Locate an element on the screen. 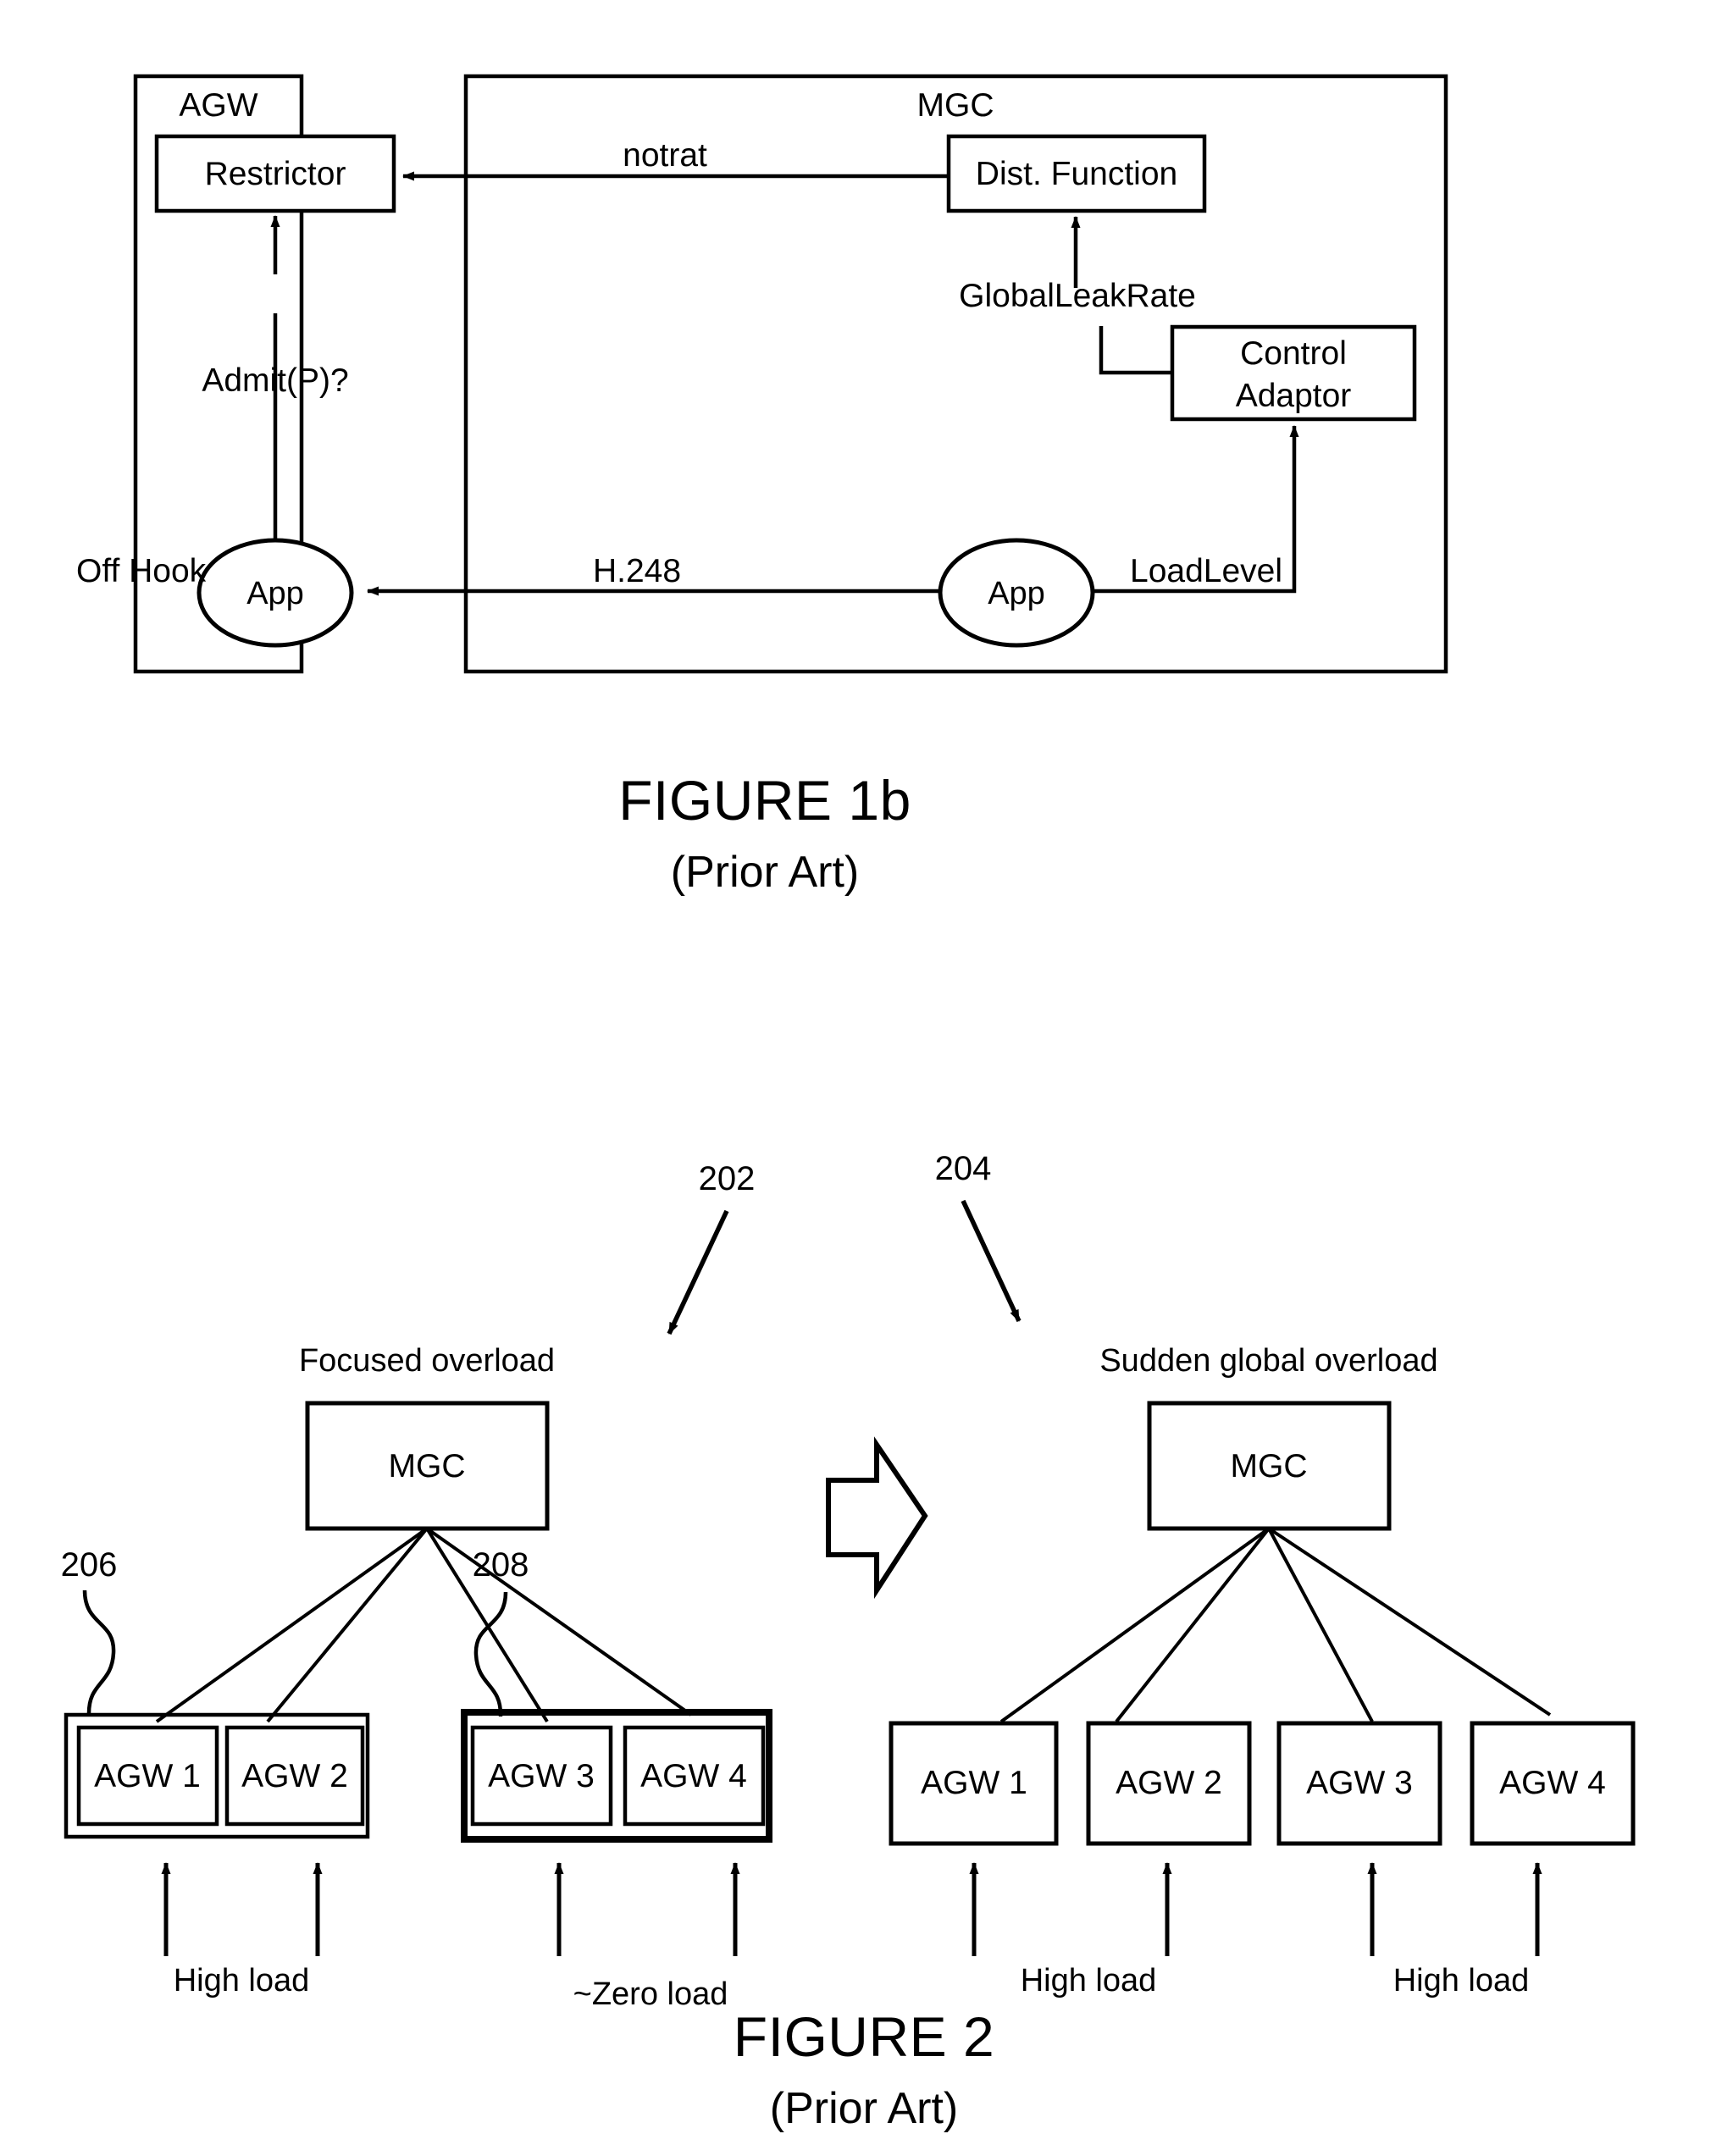 The image size is (1733, 2156). ref-206-leader is located at coordinates (99, 1652).